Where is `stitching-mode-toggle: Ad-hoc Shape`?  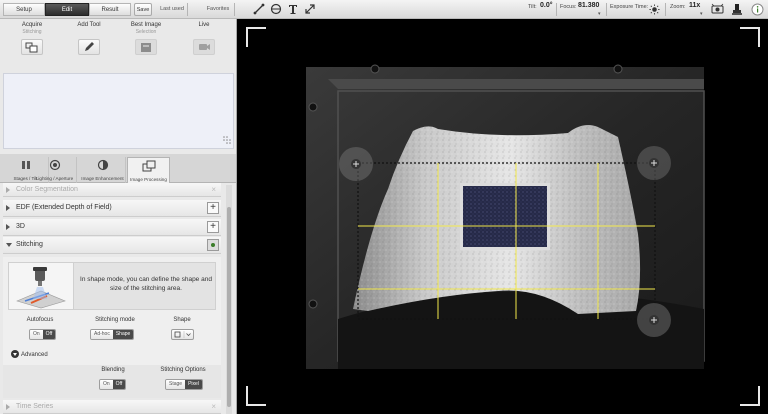
stitching-mode-toggle: Ad-hoc Shape is located at coordinates (112, 334).